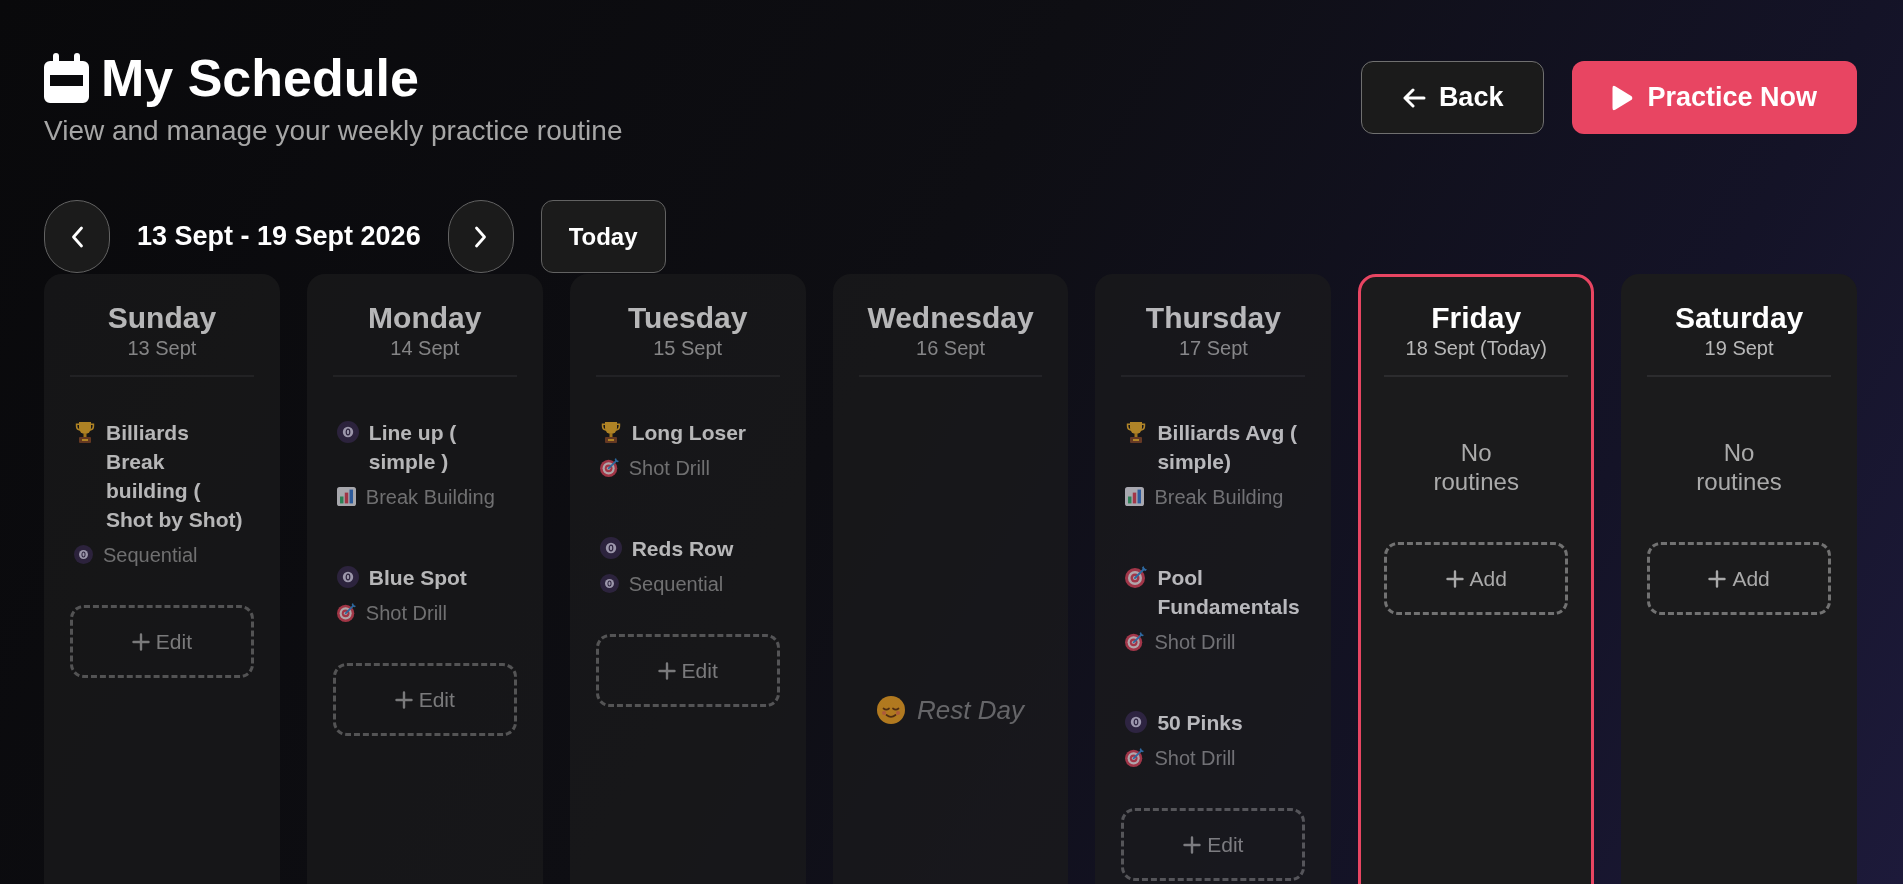 This screenshot has width=1903, height=884. I want to click on rest-day-label: Rest Day, so click(970, 710).